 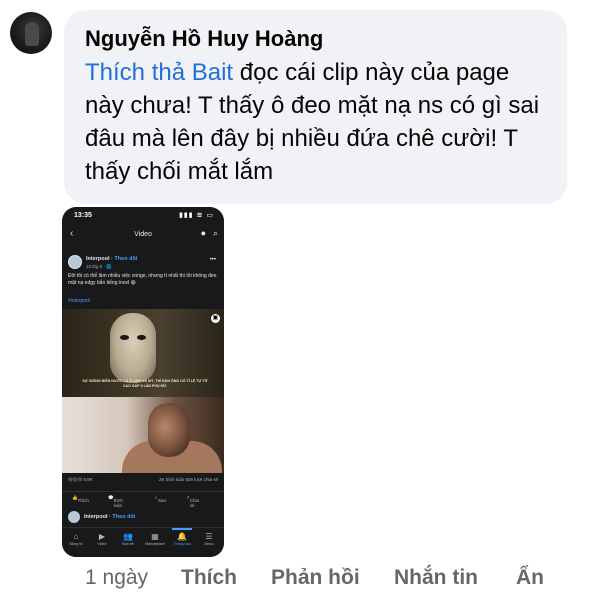 I want to click on action-star: ☆ Sao, so click(x=160, y=499).